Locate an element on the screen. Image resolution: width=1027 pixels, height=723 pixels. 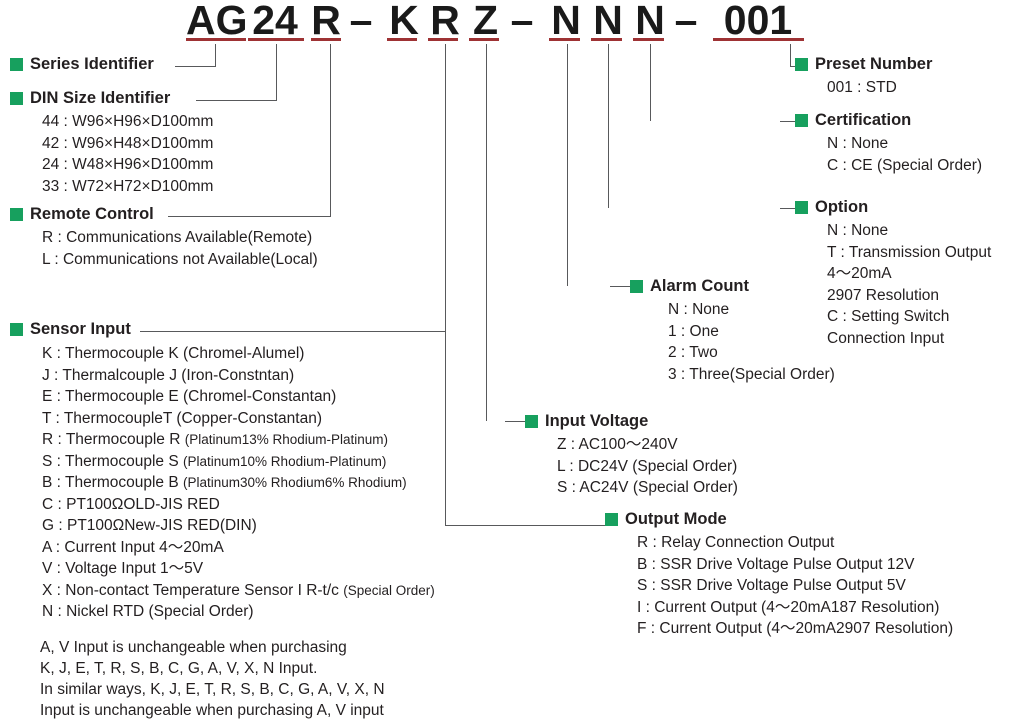
option-line: V : Voltage Input 1～5V is located at coordinates (238, 569).